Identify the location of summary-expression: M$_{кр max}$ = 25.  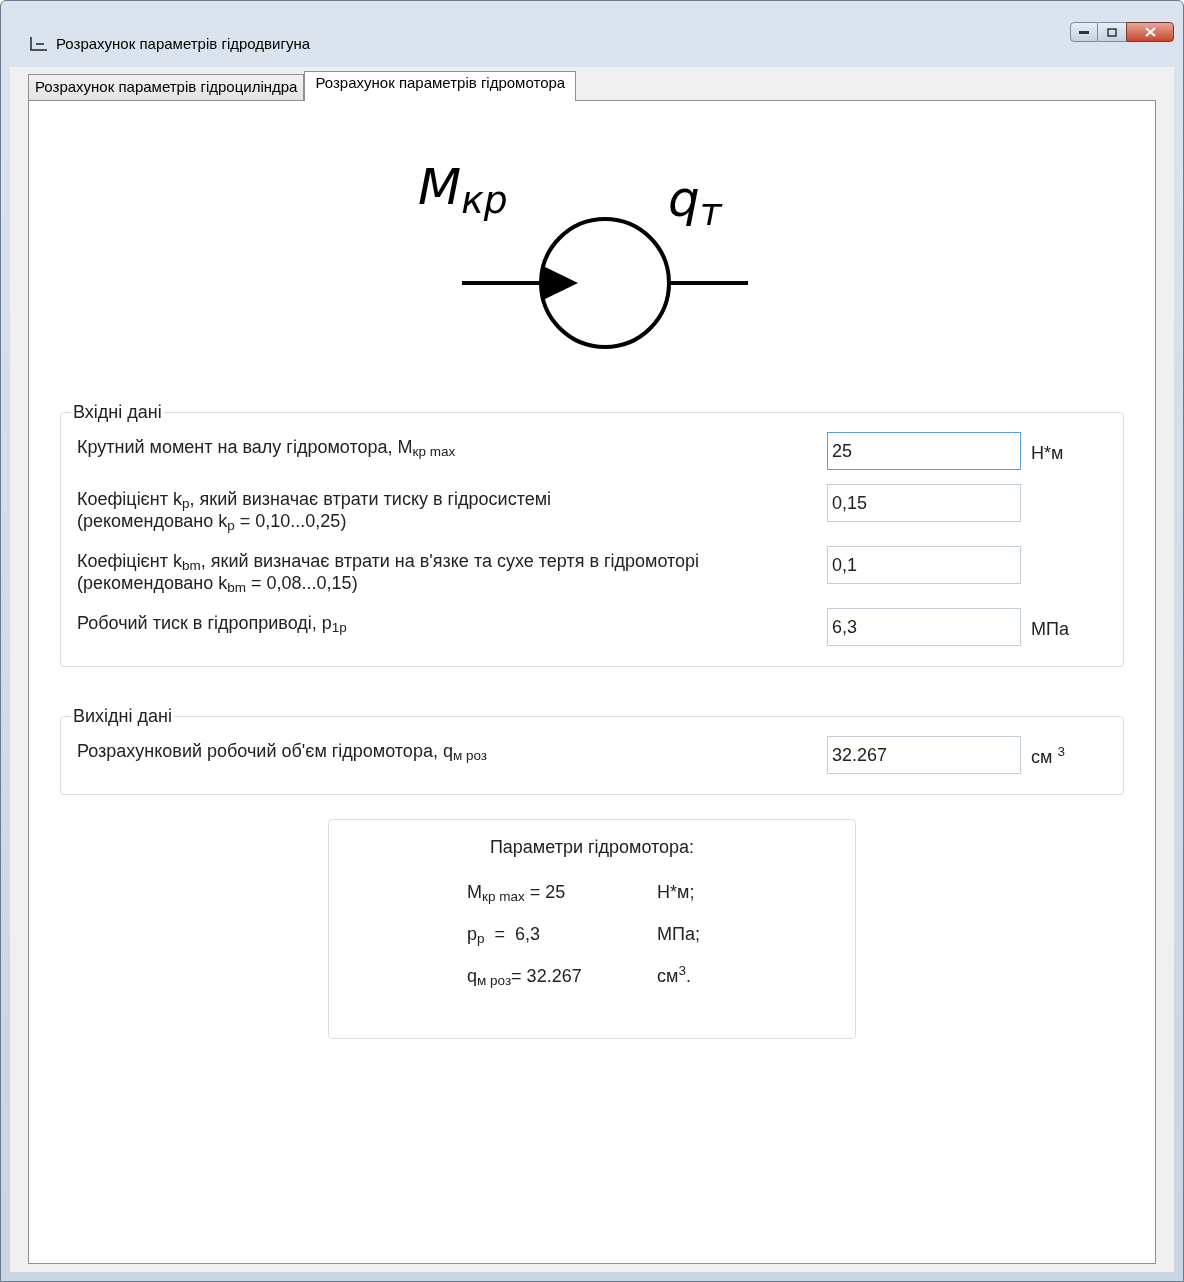
(517, 893).